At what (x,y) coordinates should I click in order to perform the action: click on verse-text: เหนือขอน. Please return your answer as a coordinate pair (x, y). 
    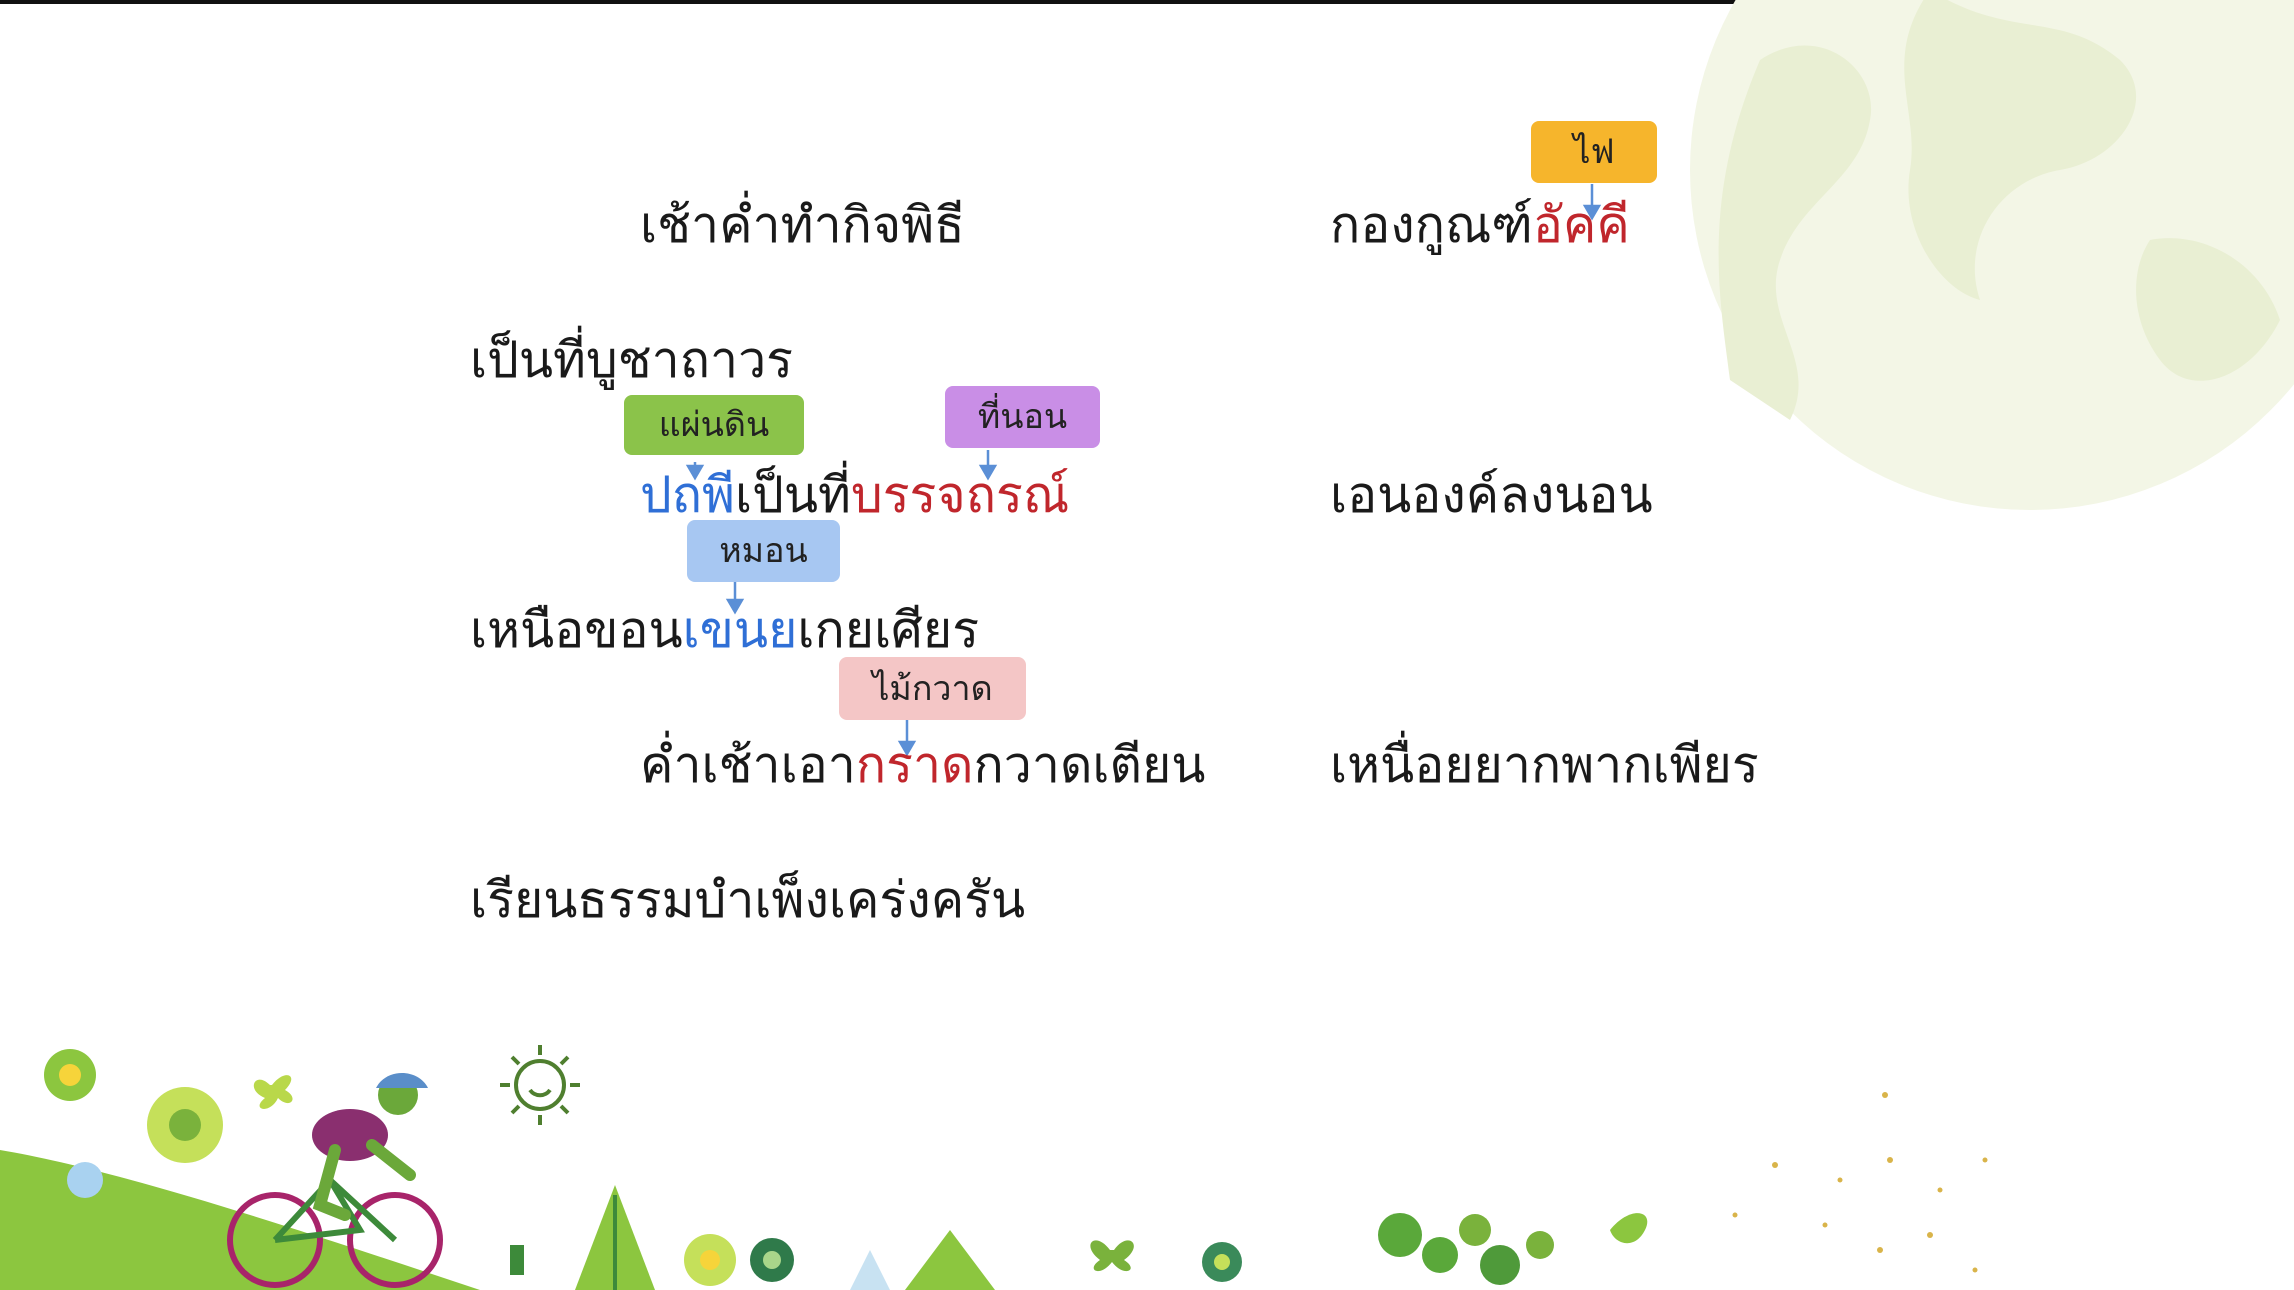
    Looking at the image, I should click on (576, 630).